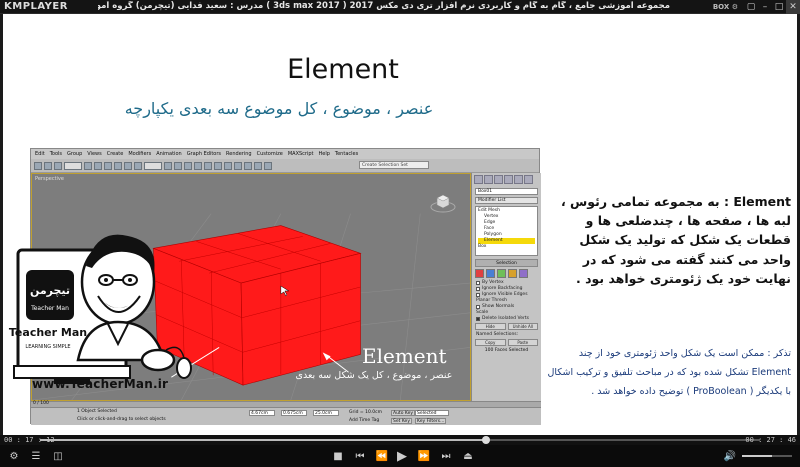 The image size is (800, 467). Describe the element at coordinates (446, 456) in the screenshot. I see `next-icon: ⏭` at that location.